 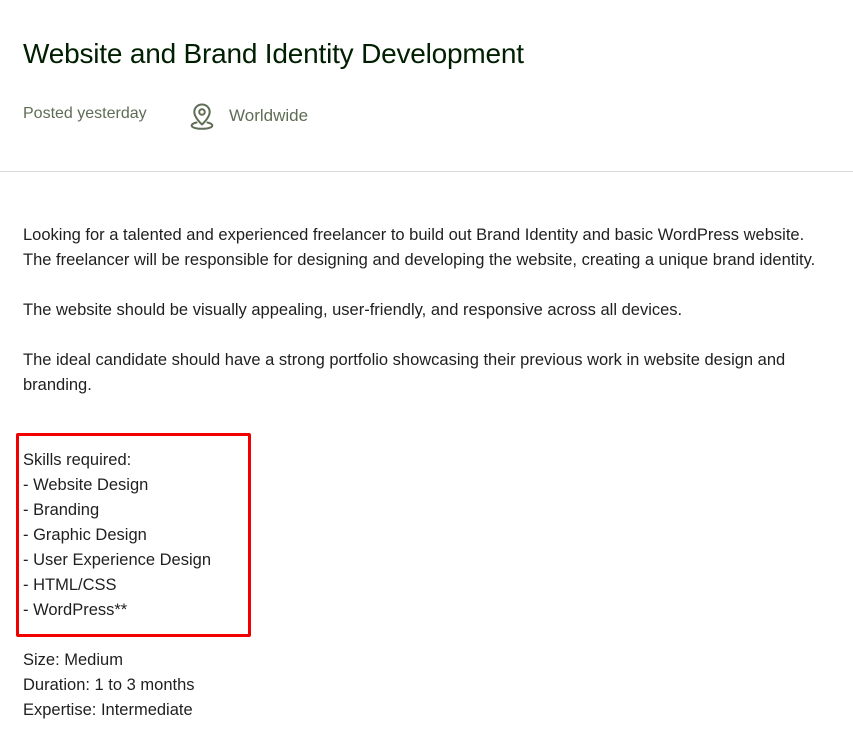 I want to click on skill-item: - User Experience Design, so click(x=117, y=560).